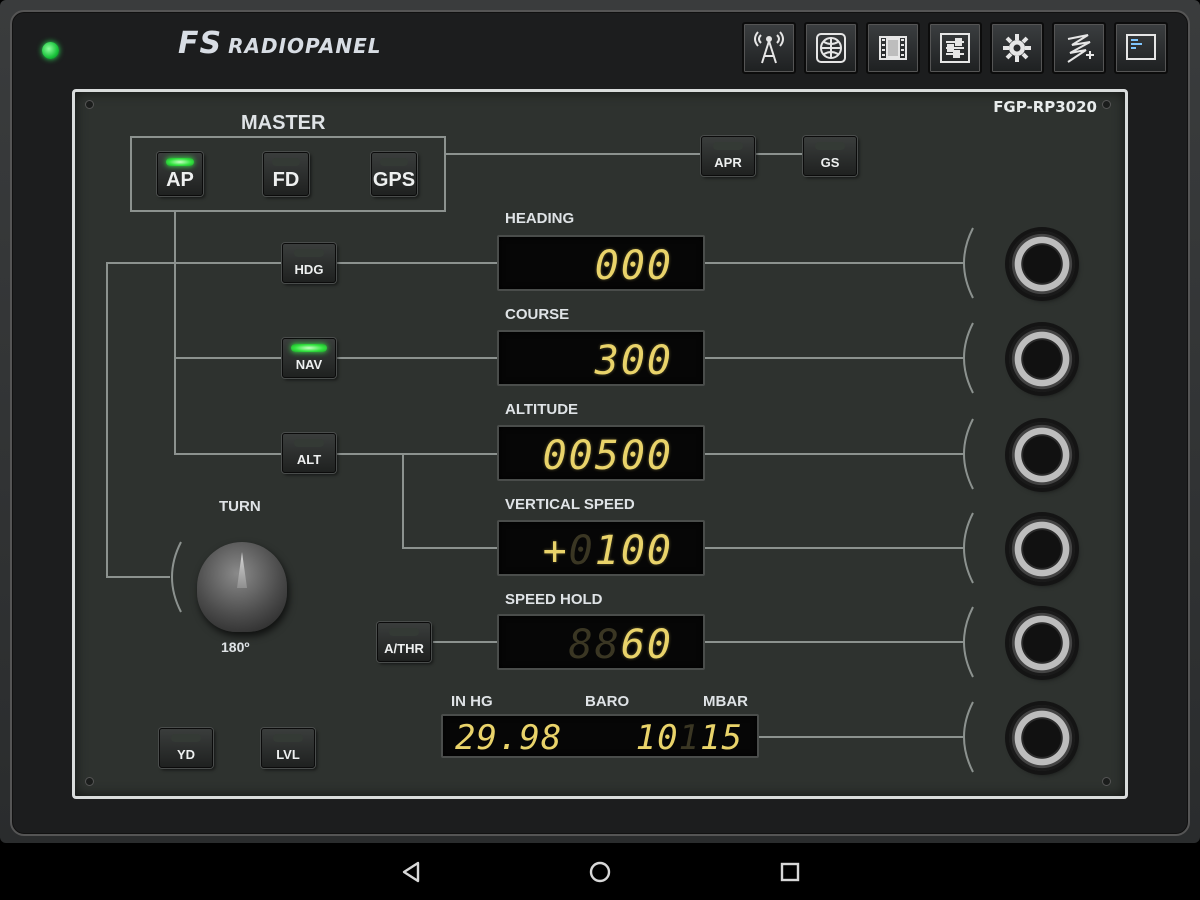  Describe the element at coordinates (509, 738) in the screenshot. I see `inhg-value: 29.98` at that location.